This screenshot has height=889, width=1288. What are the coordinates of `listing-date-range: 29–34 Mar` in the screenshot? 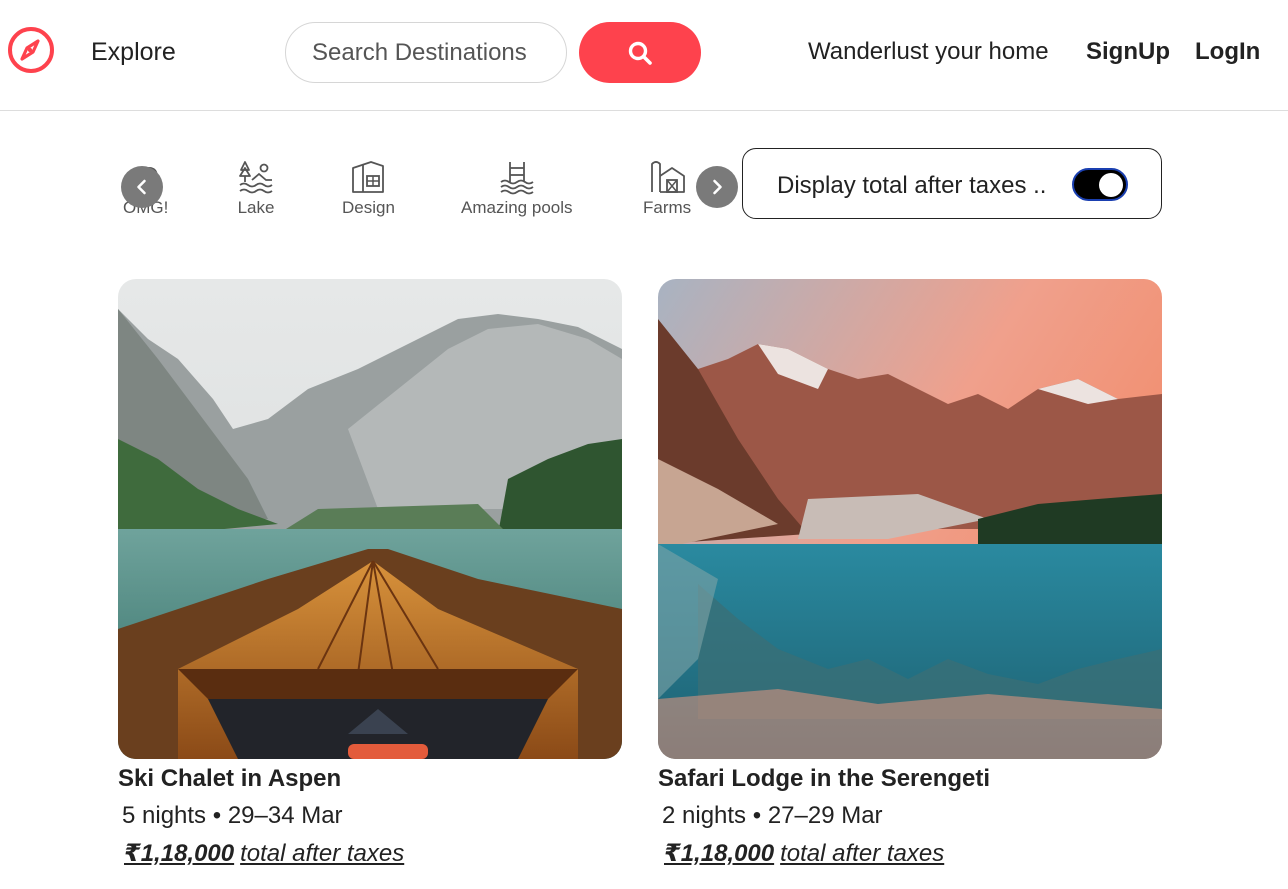 It's located at (285, 815).